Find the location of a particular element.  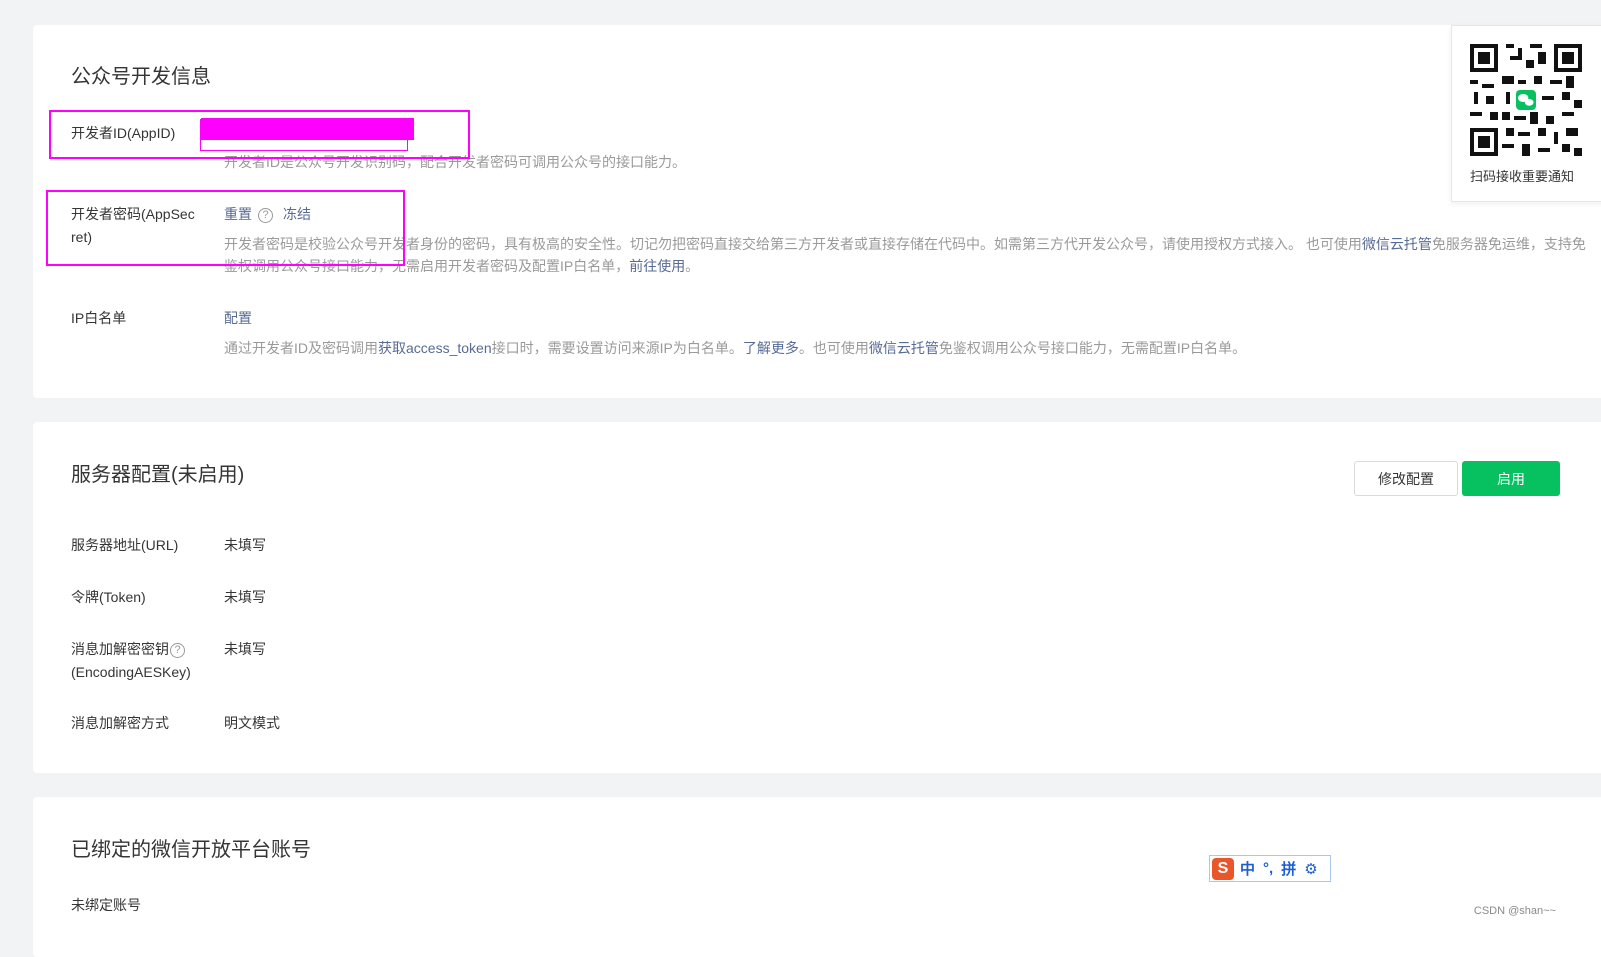

dev-info-title: 公众号开发信息 is located at coordinates (141, 77).